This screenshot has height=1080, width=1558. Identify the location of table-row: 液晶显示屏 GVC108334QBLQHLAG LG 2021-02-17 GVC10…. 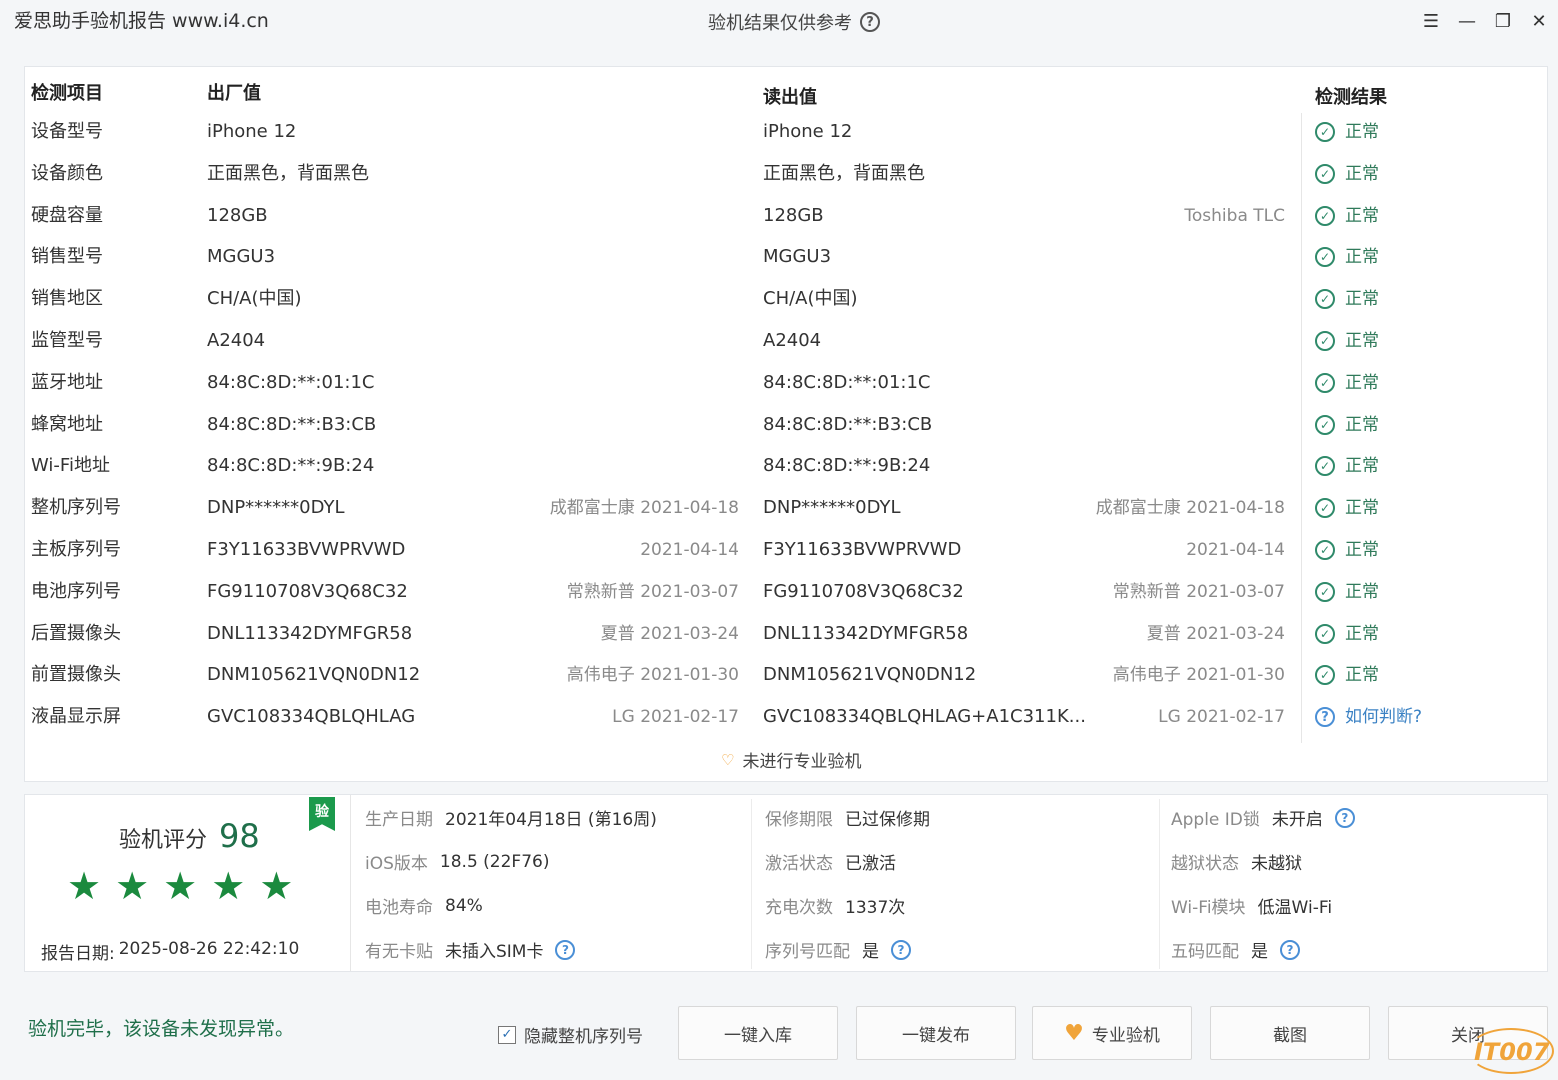
(787, 717).